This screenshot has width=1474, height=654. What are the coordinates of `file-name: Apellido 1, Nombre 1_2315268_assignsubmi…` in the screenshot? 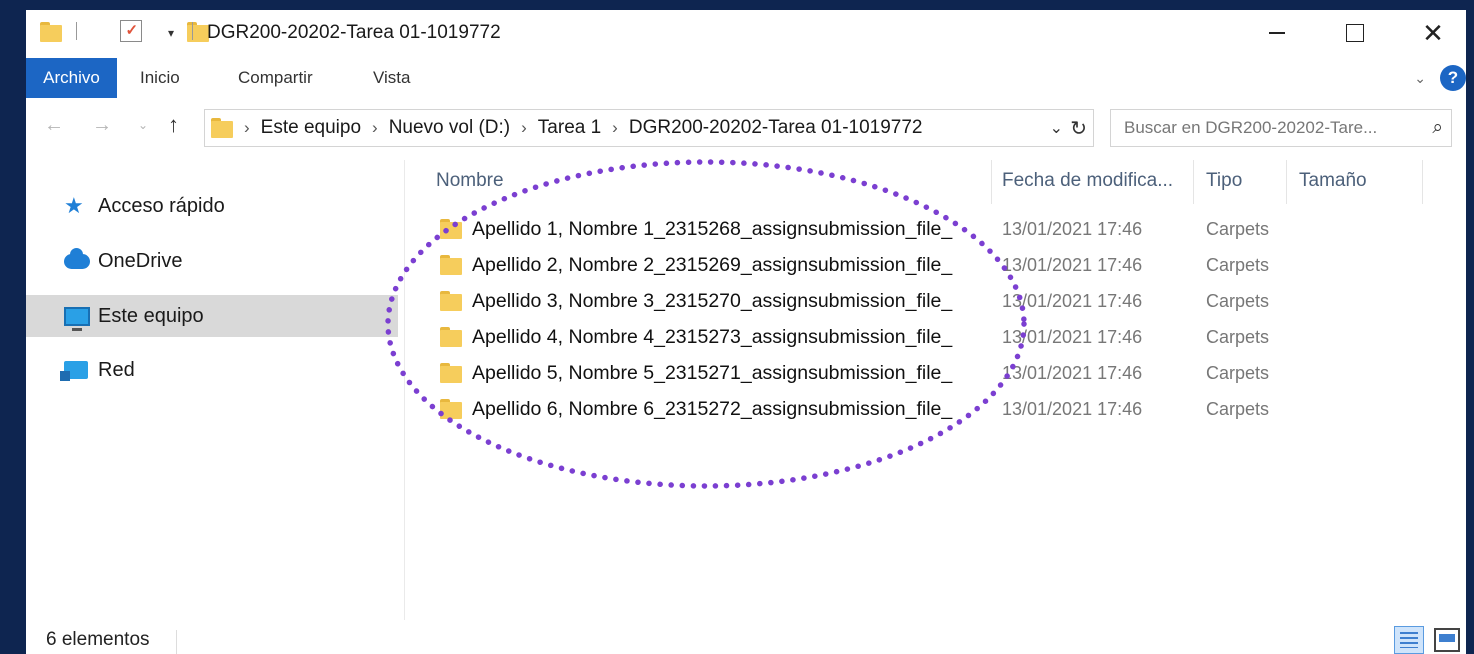 It's located at (712, 229).